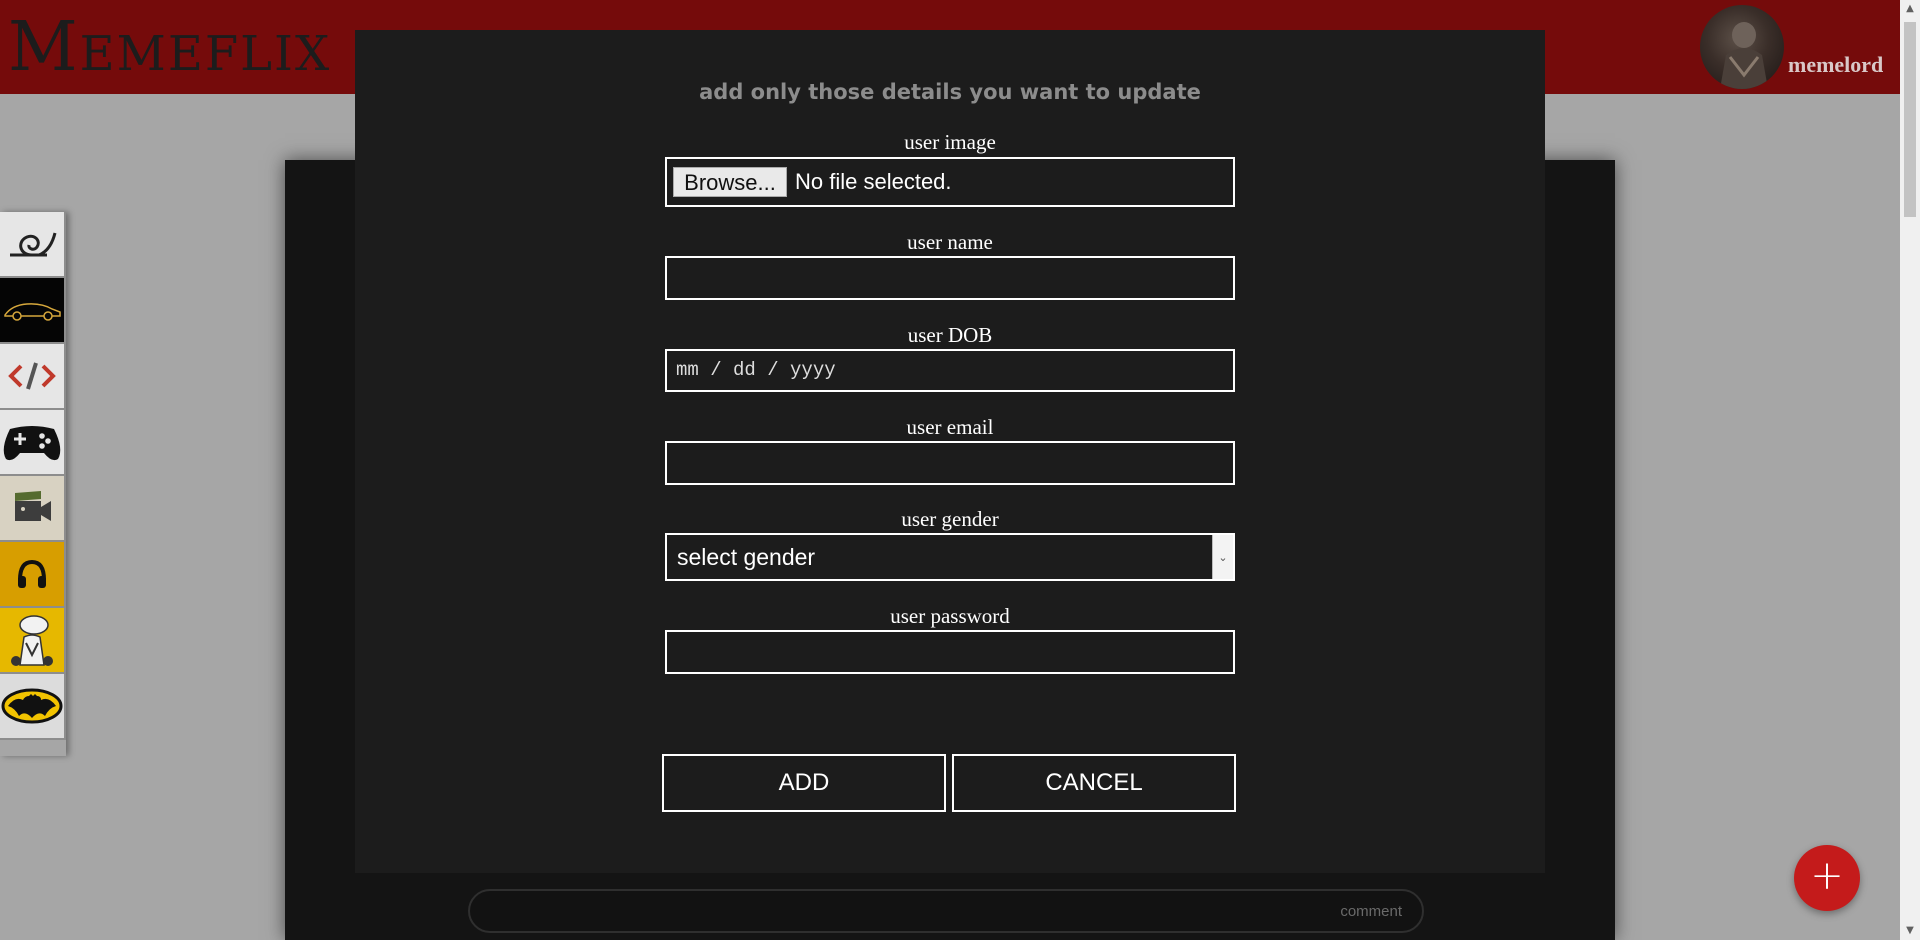  Describe the element at coordinates (169, 48) in the screenshot. I see `app-logo: Memeflix` at that location.